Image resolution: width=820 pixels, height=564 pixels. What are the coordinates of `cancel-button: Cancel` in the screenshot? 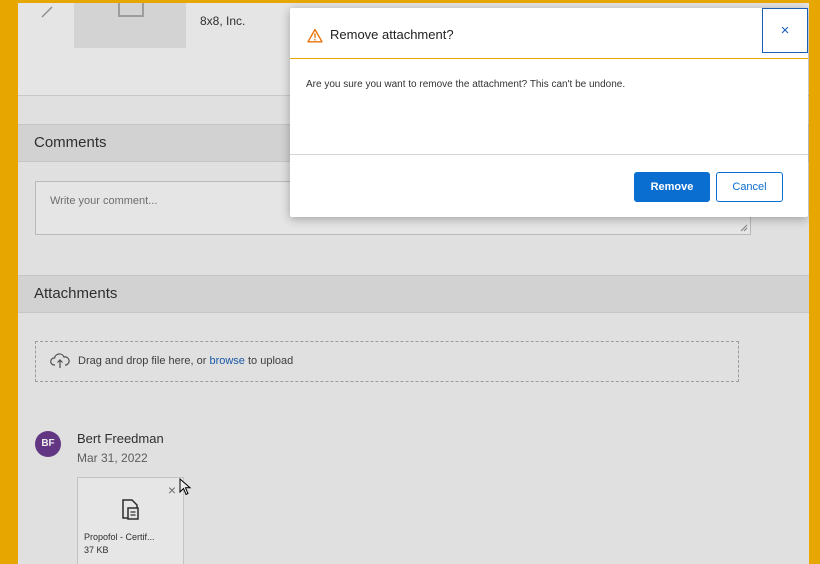 It's located at (749, 187).